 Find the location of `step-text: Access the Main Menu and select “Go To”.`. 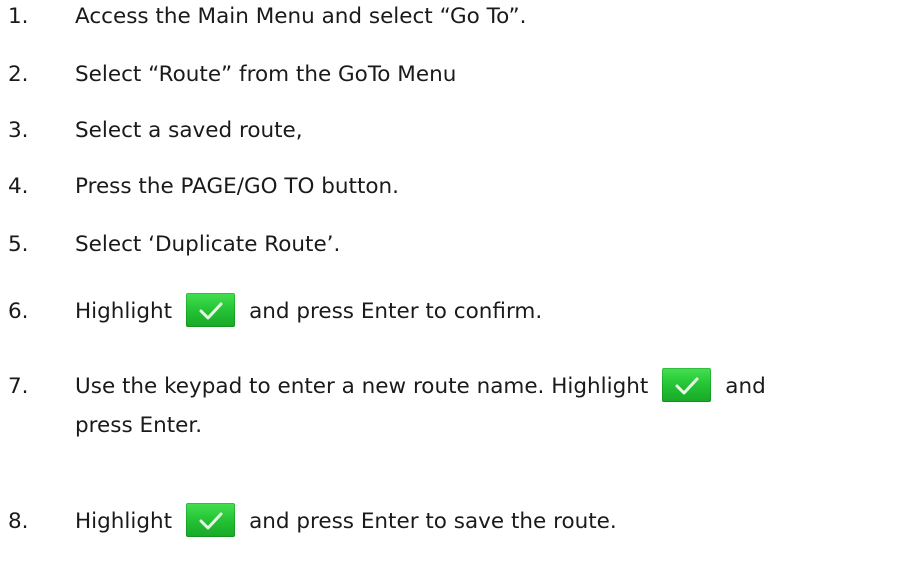

step-text: Access the Main Menu and select “Go To”. is located at coordinates (301, 16).